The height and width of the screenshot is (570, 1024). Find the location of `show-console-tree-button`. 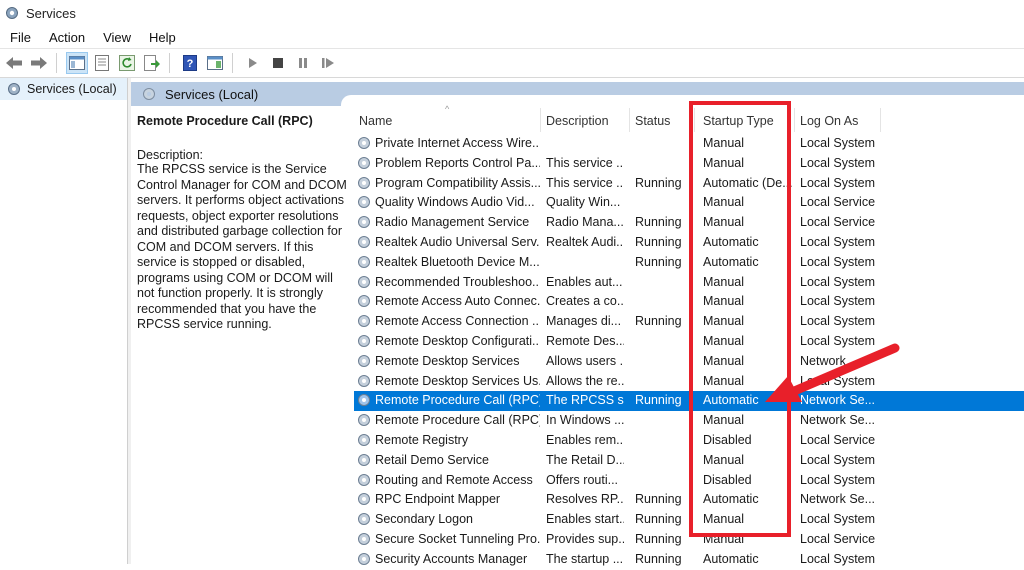

show-console-tree-button is located at coordinates (77, 63).